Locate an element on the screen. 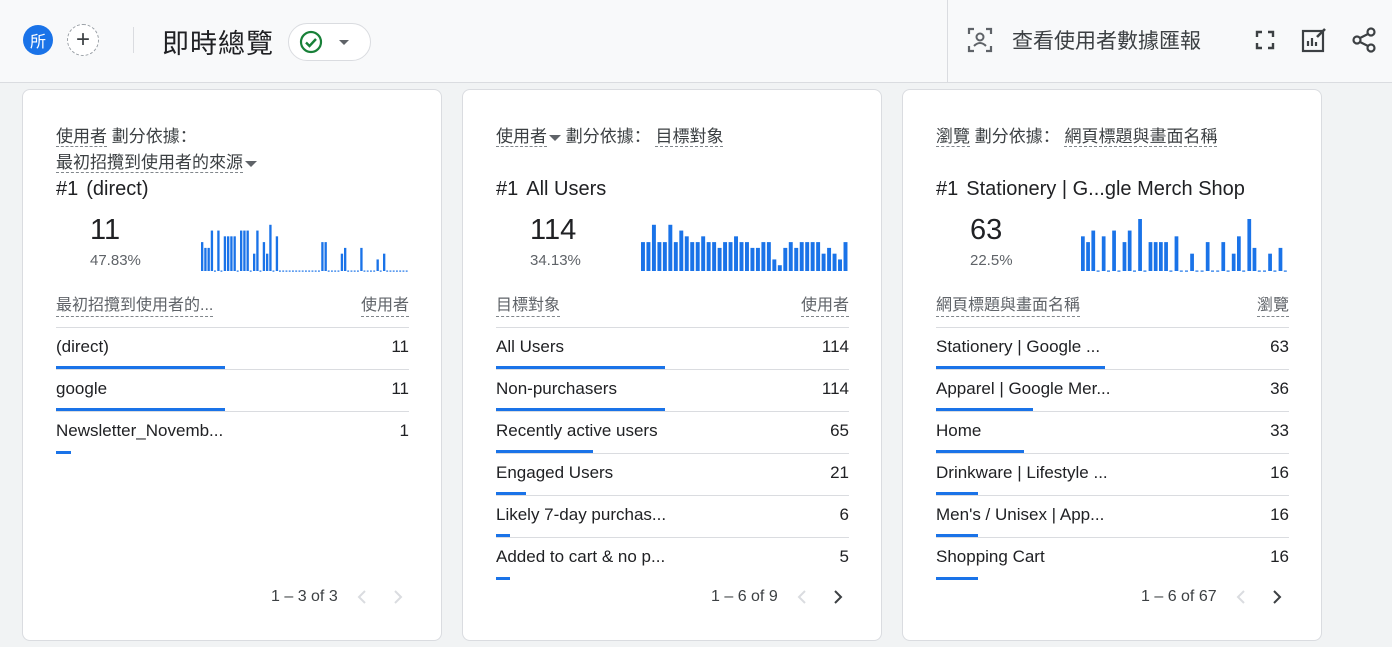 The image size is (1392, 647). card-header: 使用者 劃分依據： 目標對象 is located at coordinates (676, 137).